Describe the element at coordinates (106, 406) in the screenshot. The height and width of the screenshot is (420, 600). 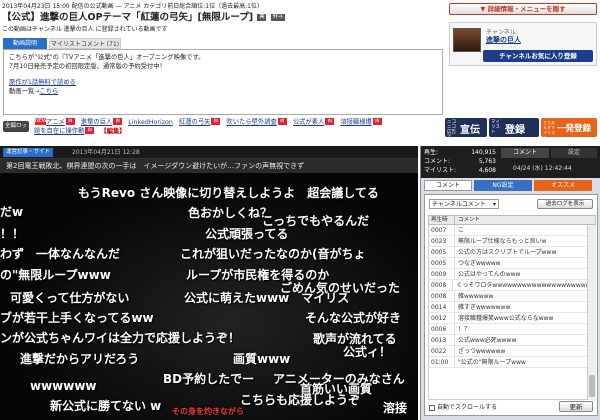
I see `chat-comment: 新公式に勝てない w` at that location.